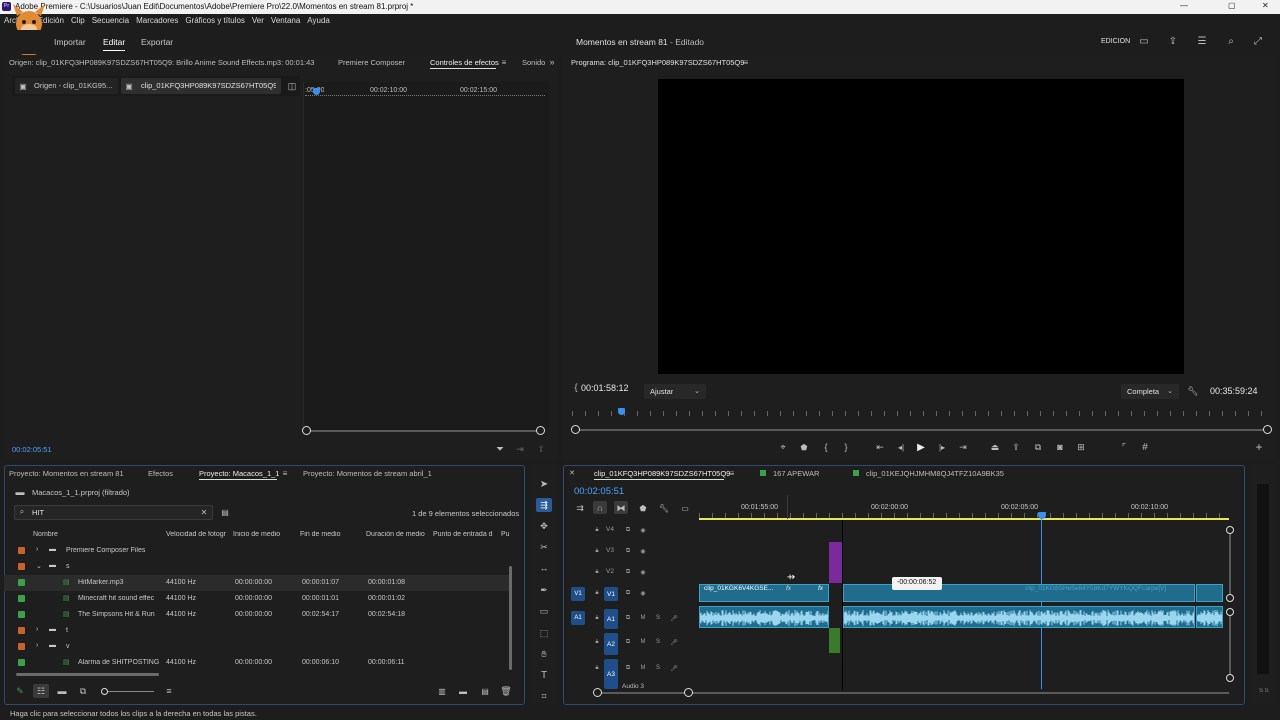  Describe the element at coordinates (500, 449) in the screenshot. I see `filter-icon: ⏷` at that location.